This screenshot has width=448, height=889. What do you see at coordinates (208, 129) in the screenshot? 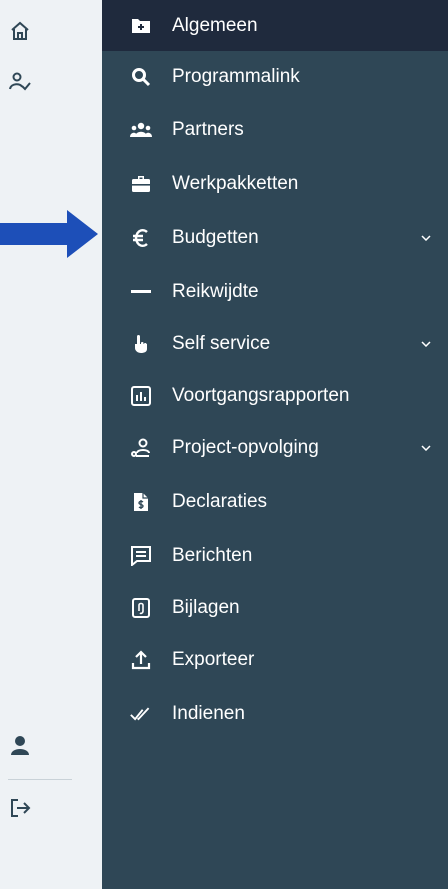
I see `nav-item-label: Partners` at bounding box center [208, 129].